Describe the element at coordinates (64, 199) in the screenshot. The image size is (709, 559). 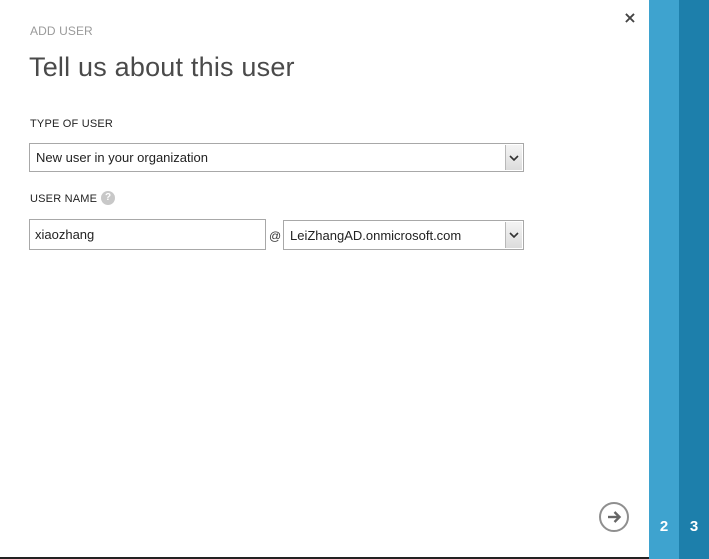
I see `user-name-label: USER NAME` at that location.